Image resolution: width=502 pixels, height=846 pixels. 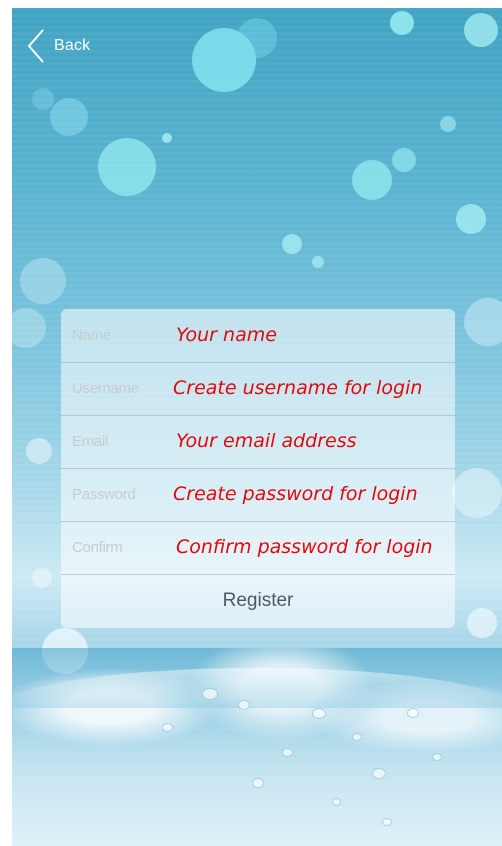 What do you see at coordinates (258, 601) in the screenshot?
I see `register-button: Register` at bounding box center [258, 601].